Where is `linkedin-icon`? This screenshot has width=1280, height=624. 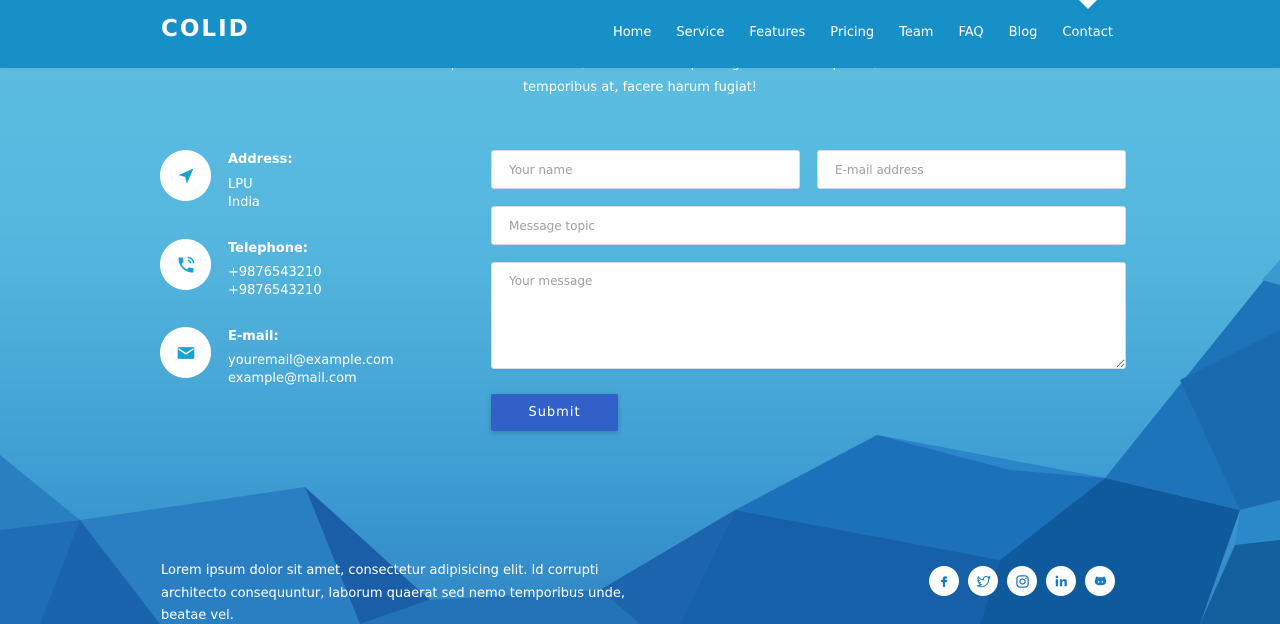
linkedin-icon is located at coordinates (1061, 581).